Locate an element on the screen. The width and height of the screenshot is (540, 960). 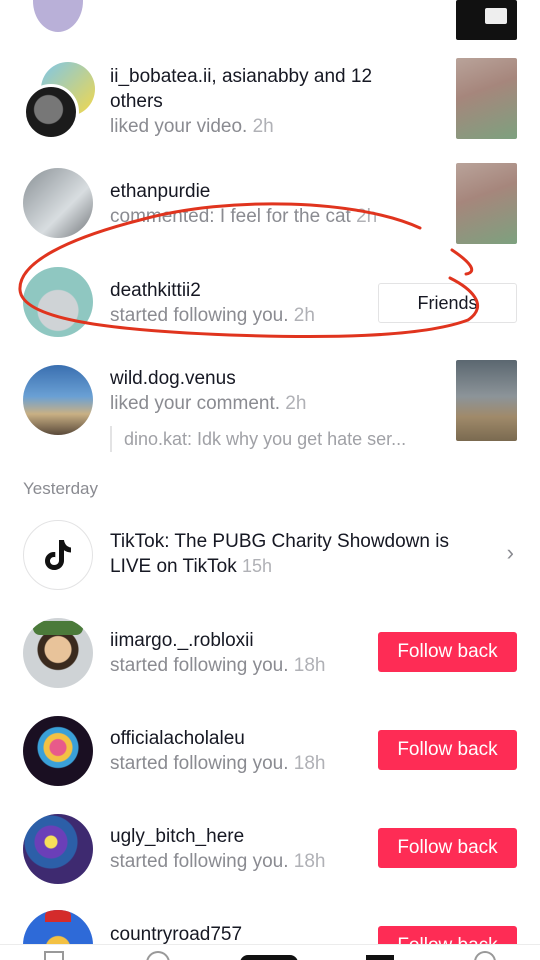
inbox-icon is located at coordinates (380, 957).